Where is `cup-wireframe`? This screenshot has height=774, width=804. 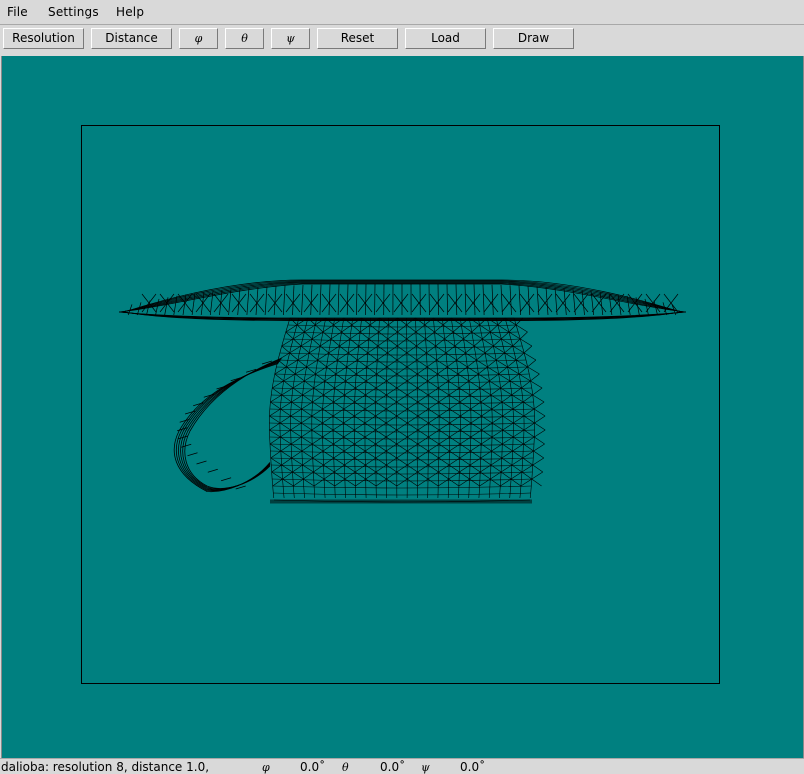
cup-wireframe is located at coordinates (407, 410).